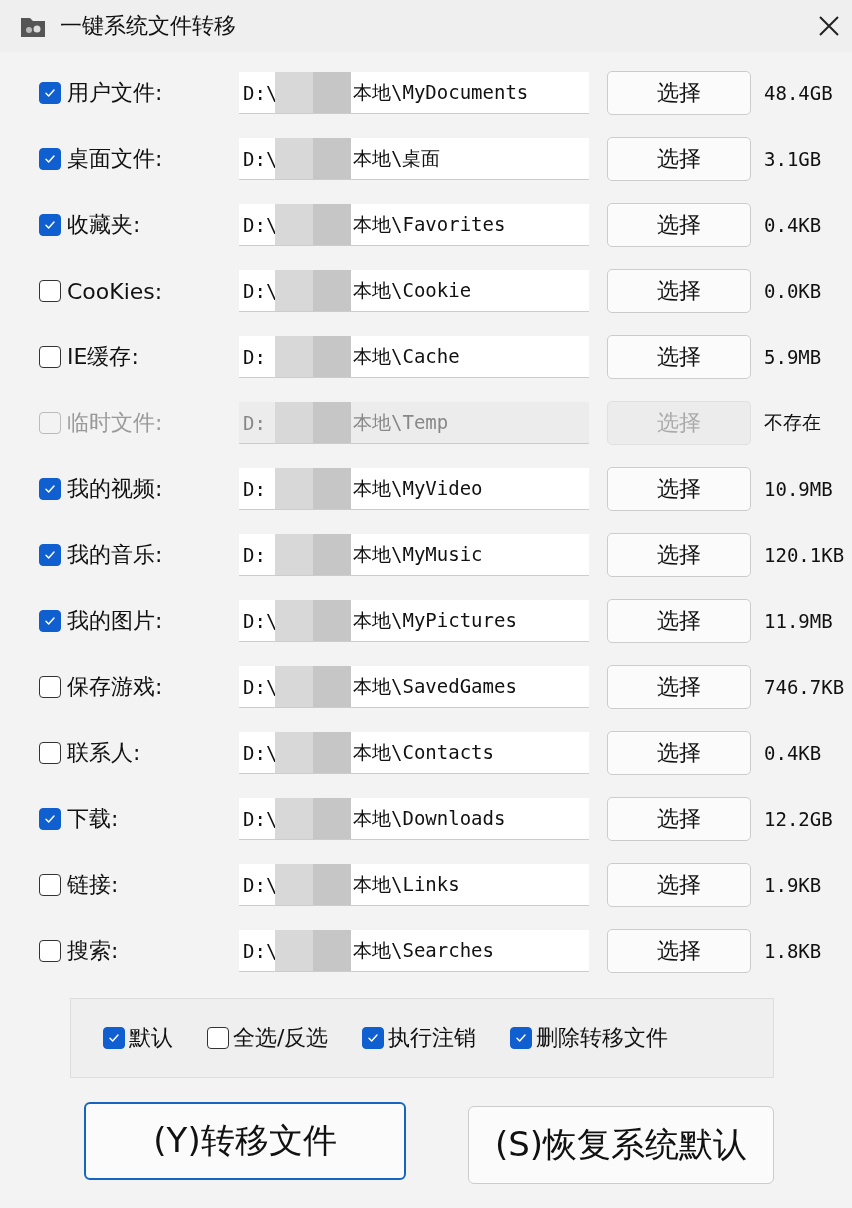  Describe the element at coordinates (793, 885) in the screenshot. I see `size-text: 1.9KB` at that location.